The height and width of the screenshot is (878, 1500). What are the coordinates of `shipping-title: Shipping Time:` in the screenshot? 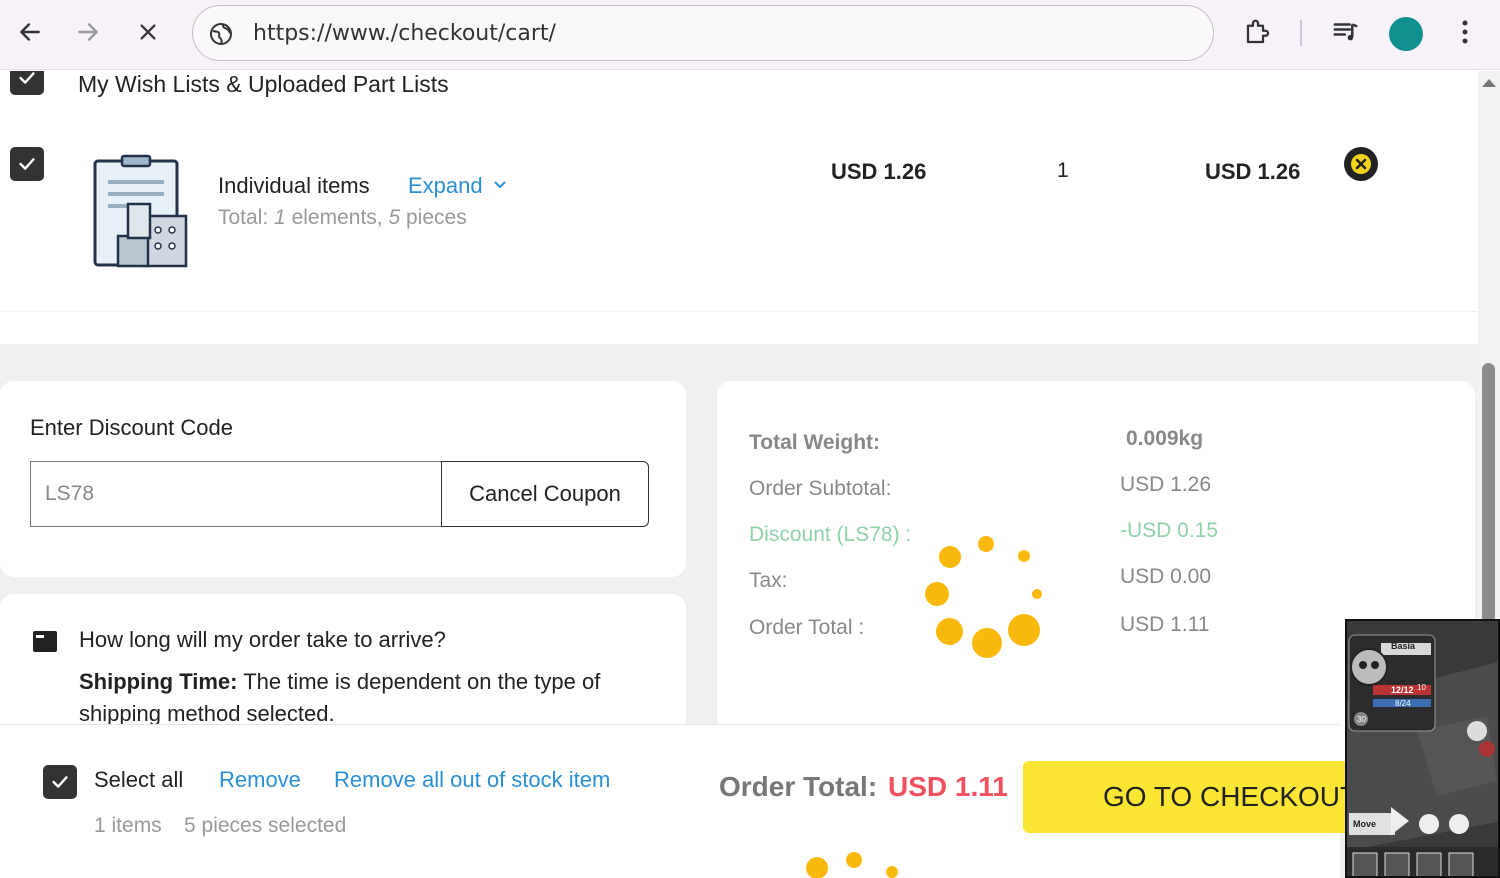 It's located at (158, 681).